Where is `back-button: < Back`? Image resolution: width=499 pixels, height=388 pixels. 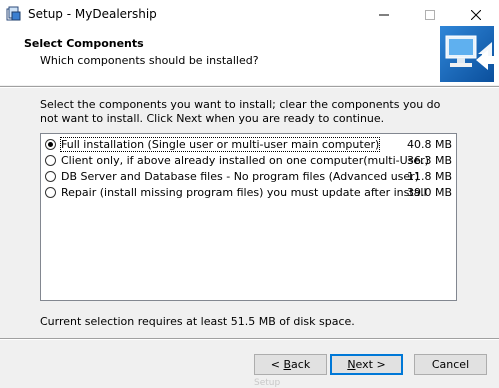
back-button: < Back is located at coordinates (290, 364).